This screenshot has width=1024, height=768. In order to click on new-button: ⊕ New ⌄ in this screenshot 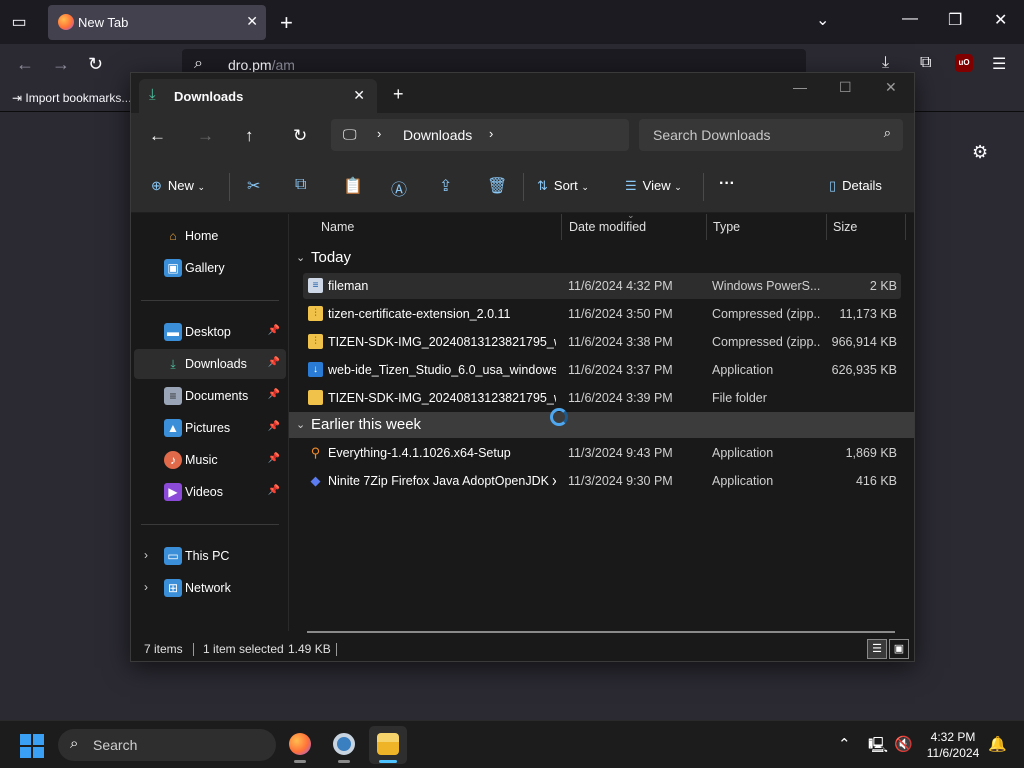, I will do `click(178, 186)`.